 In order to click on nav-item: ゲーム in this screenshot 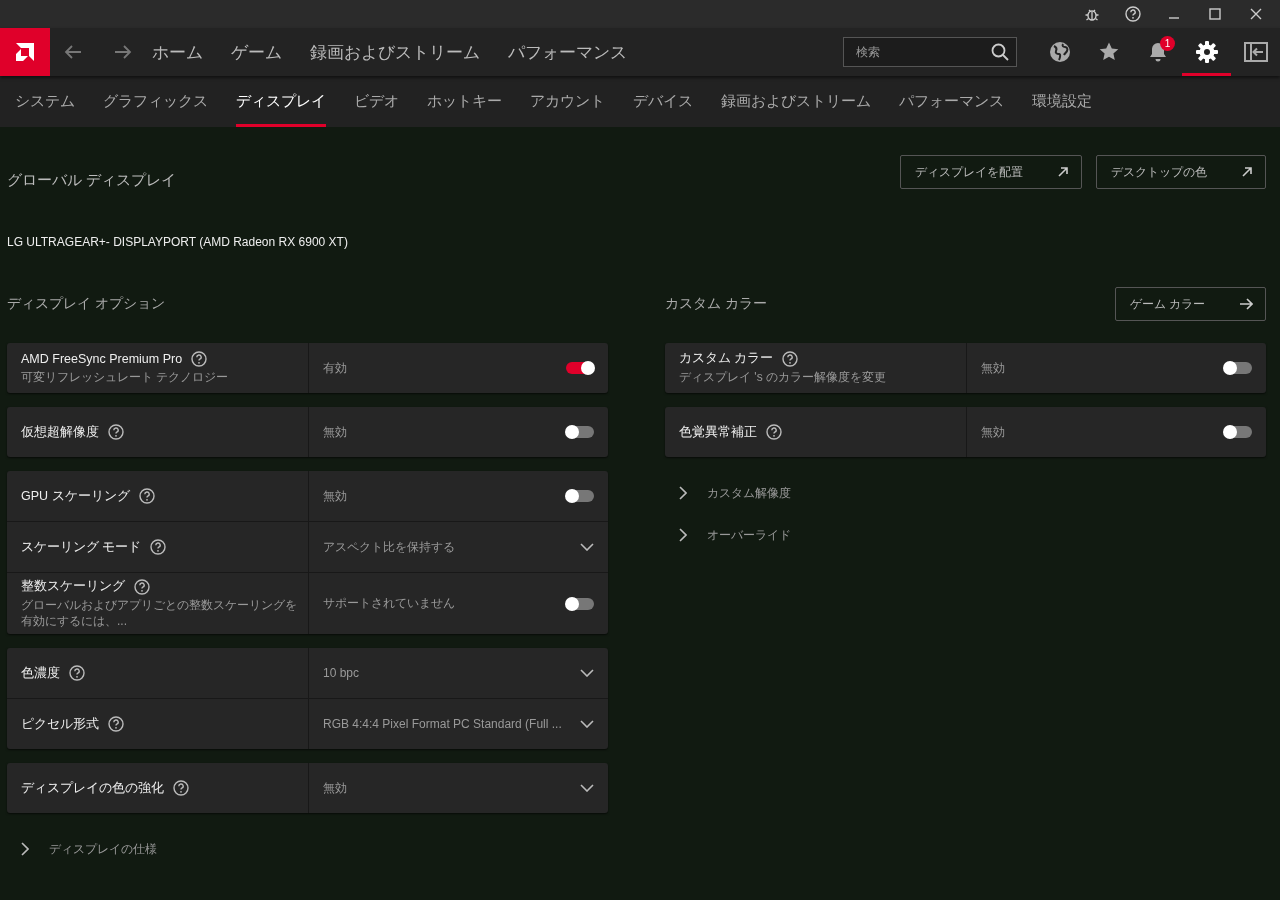, I will do `click(256, 52)`.